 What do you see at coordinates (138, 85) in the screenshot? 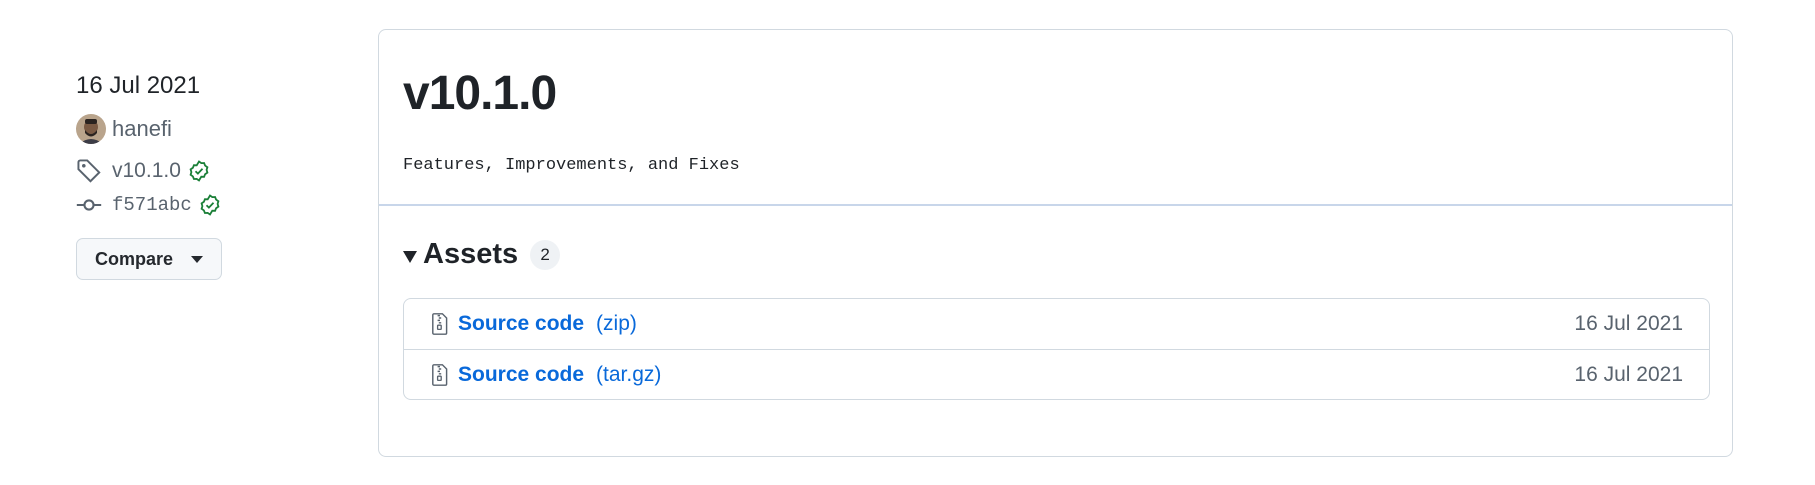
I see `release-date: 16 Jul 2021` at bounding box center [138, 85].